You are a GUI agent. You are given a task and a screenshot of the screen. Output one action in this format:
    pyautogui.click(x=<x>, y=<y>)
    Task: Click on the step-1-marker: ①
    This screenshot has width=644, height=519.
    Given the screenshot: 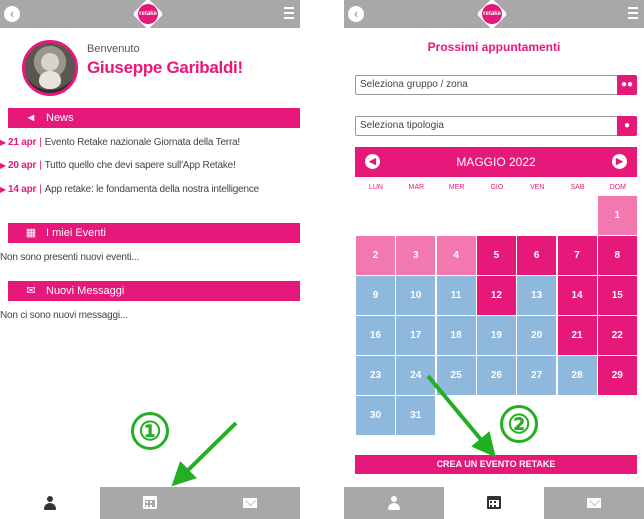 What is the action you would take?
    pyautogui.click(x=150, y=431)
    